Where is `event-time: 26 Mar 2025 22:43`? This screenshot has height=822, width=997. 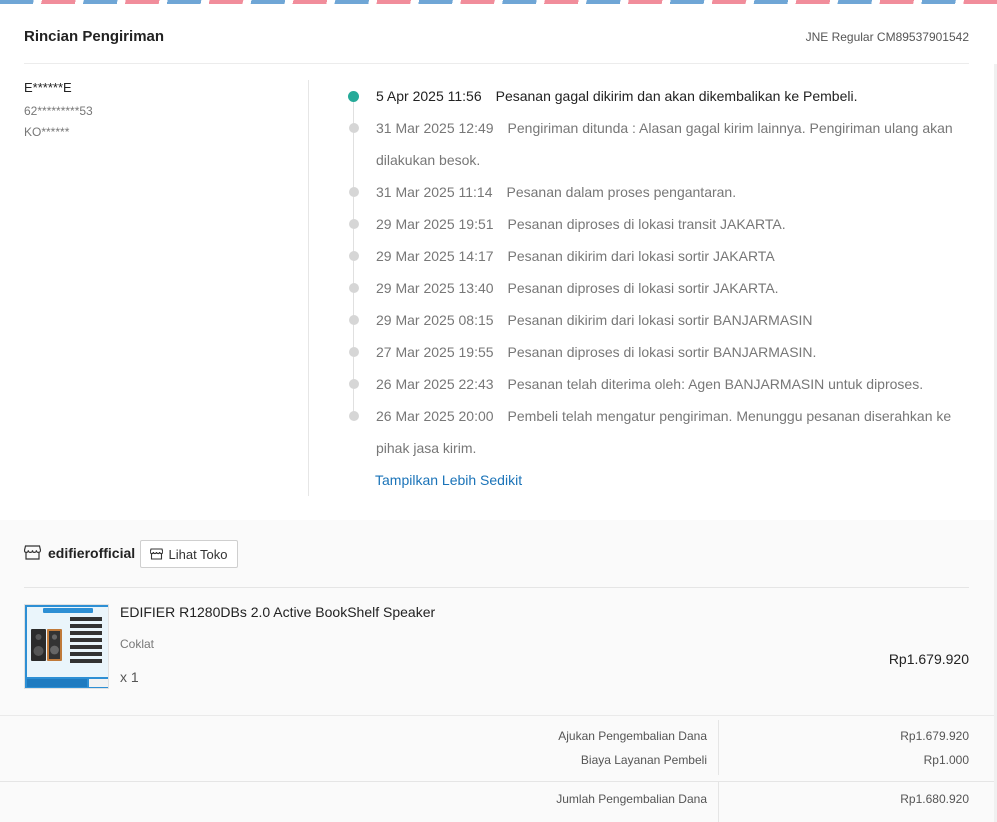 event-time: 26 Mar 2025 22:43 is located at coordinates (435, 384).